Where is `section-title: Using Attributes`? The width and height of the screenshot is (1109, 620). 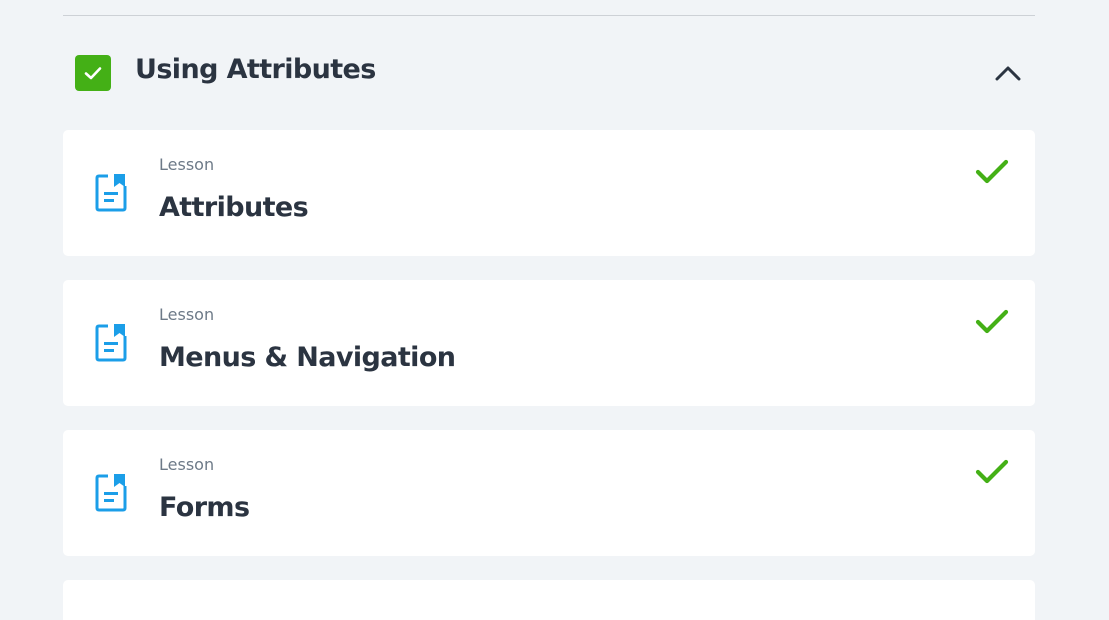
section-title: Using Attributes is located at coordinates (255, 69).